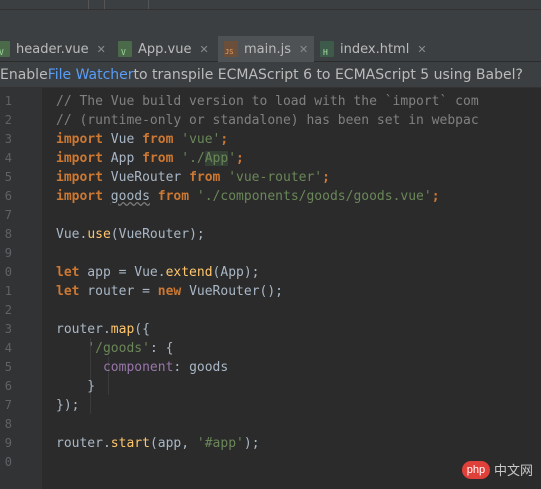 Image resolution: width=541 pixels, height=489 pixels. I want to click on php-logo-icon: php, so click(475, 469).